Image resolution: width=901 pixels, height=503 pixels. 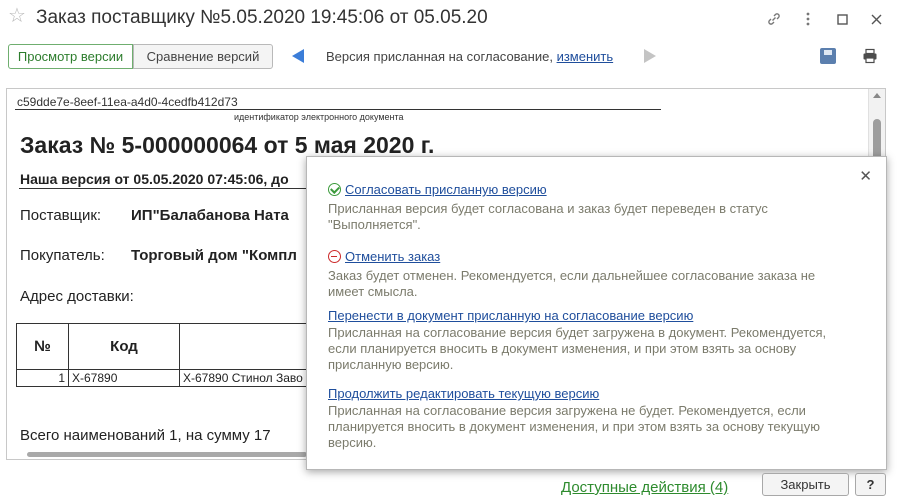 I want to click on order-title: Заказ № 5-000000064 от 5 мая 2020 г., so click(x=227, y=145).